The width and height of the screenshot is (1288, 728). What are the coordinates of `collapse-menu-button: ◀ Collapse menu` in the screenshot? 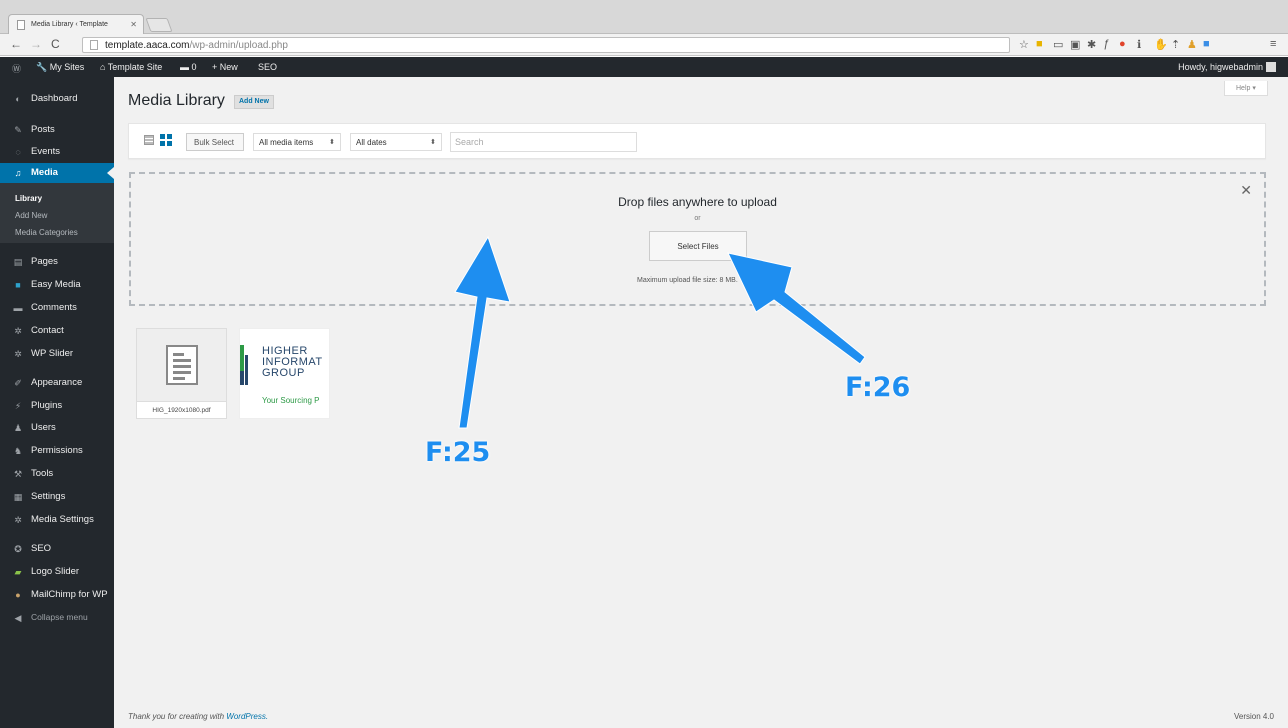 It's located at (57, 618).